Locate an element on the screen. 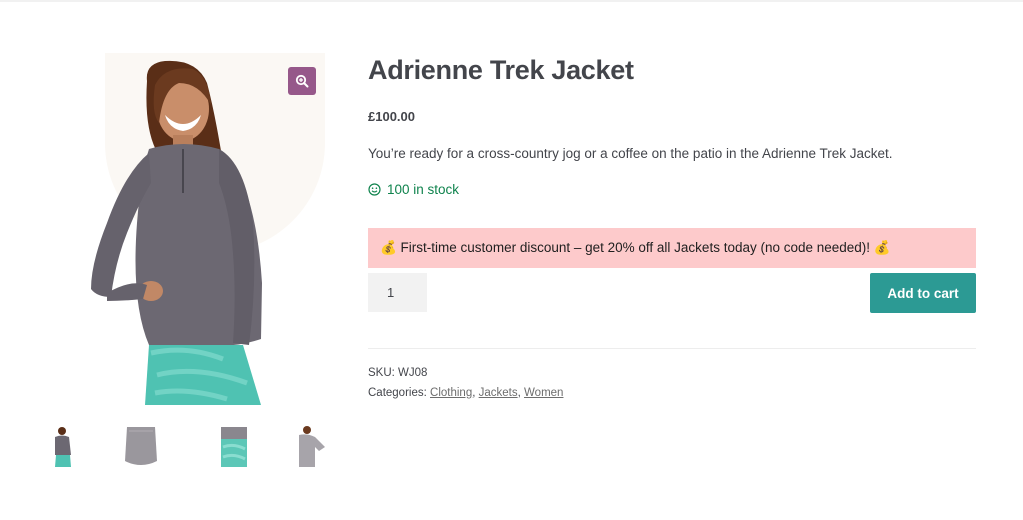 Image resolution: width=1023 pixels, height=520 pixels. category-link-clothing: Clothing is located at coordinates (451, 393).